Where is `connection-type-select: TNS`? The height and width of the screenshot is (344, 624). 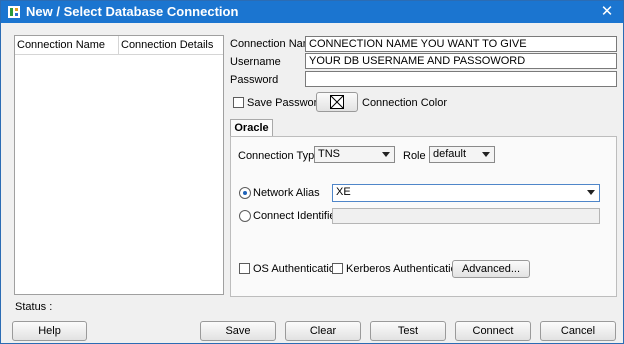 connection-type-select: TNS is located at coordinates (354, 154).